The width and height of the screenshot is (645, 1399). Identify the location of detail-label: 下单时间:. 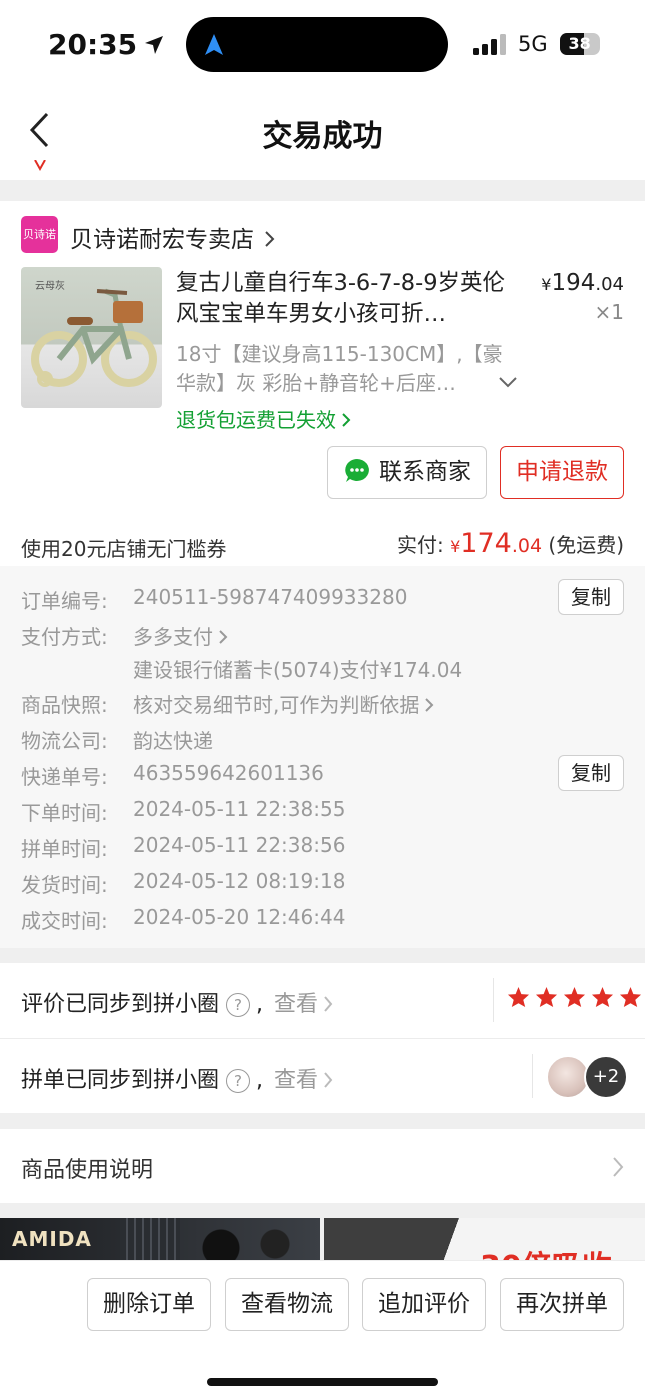
(64, 813).